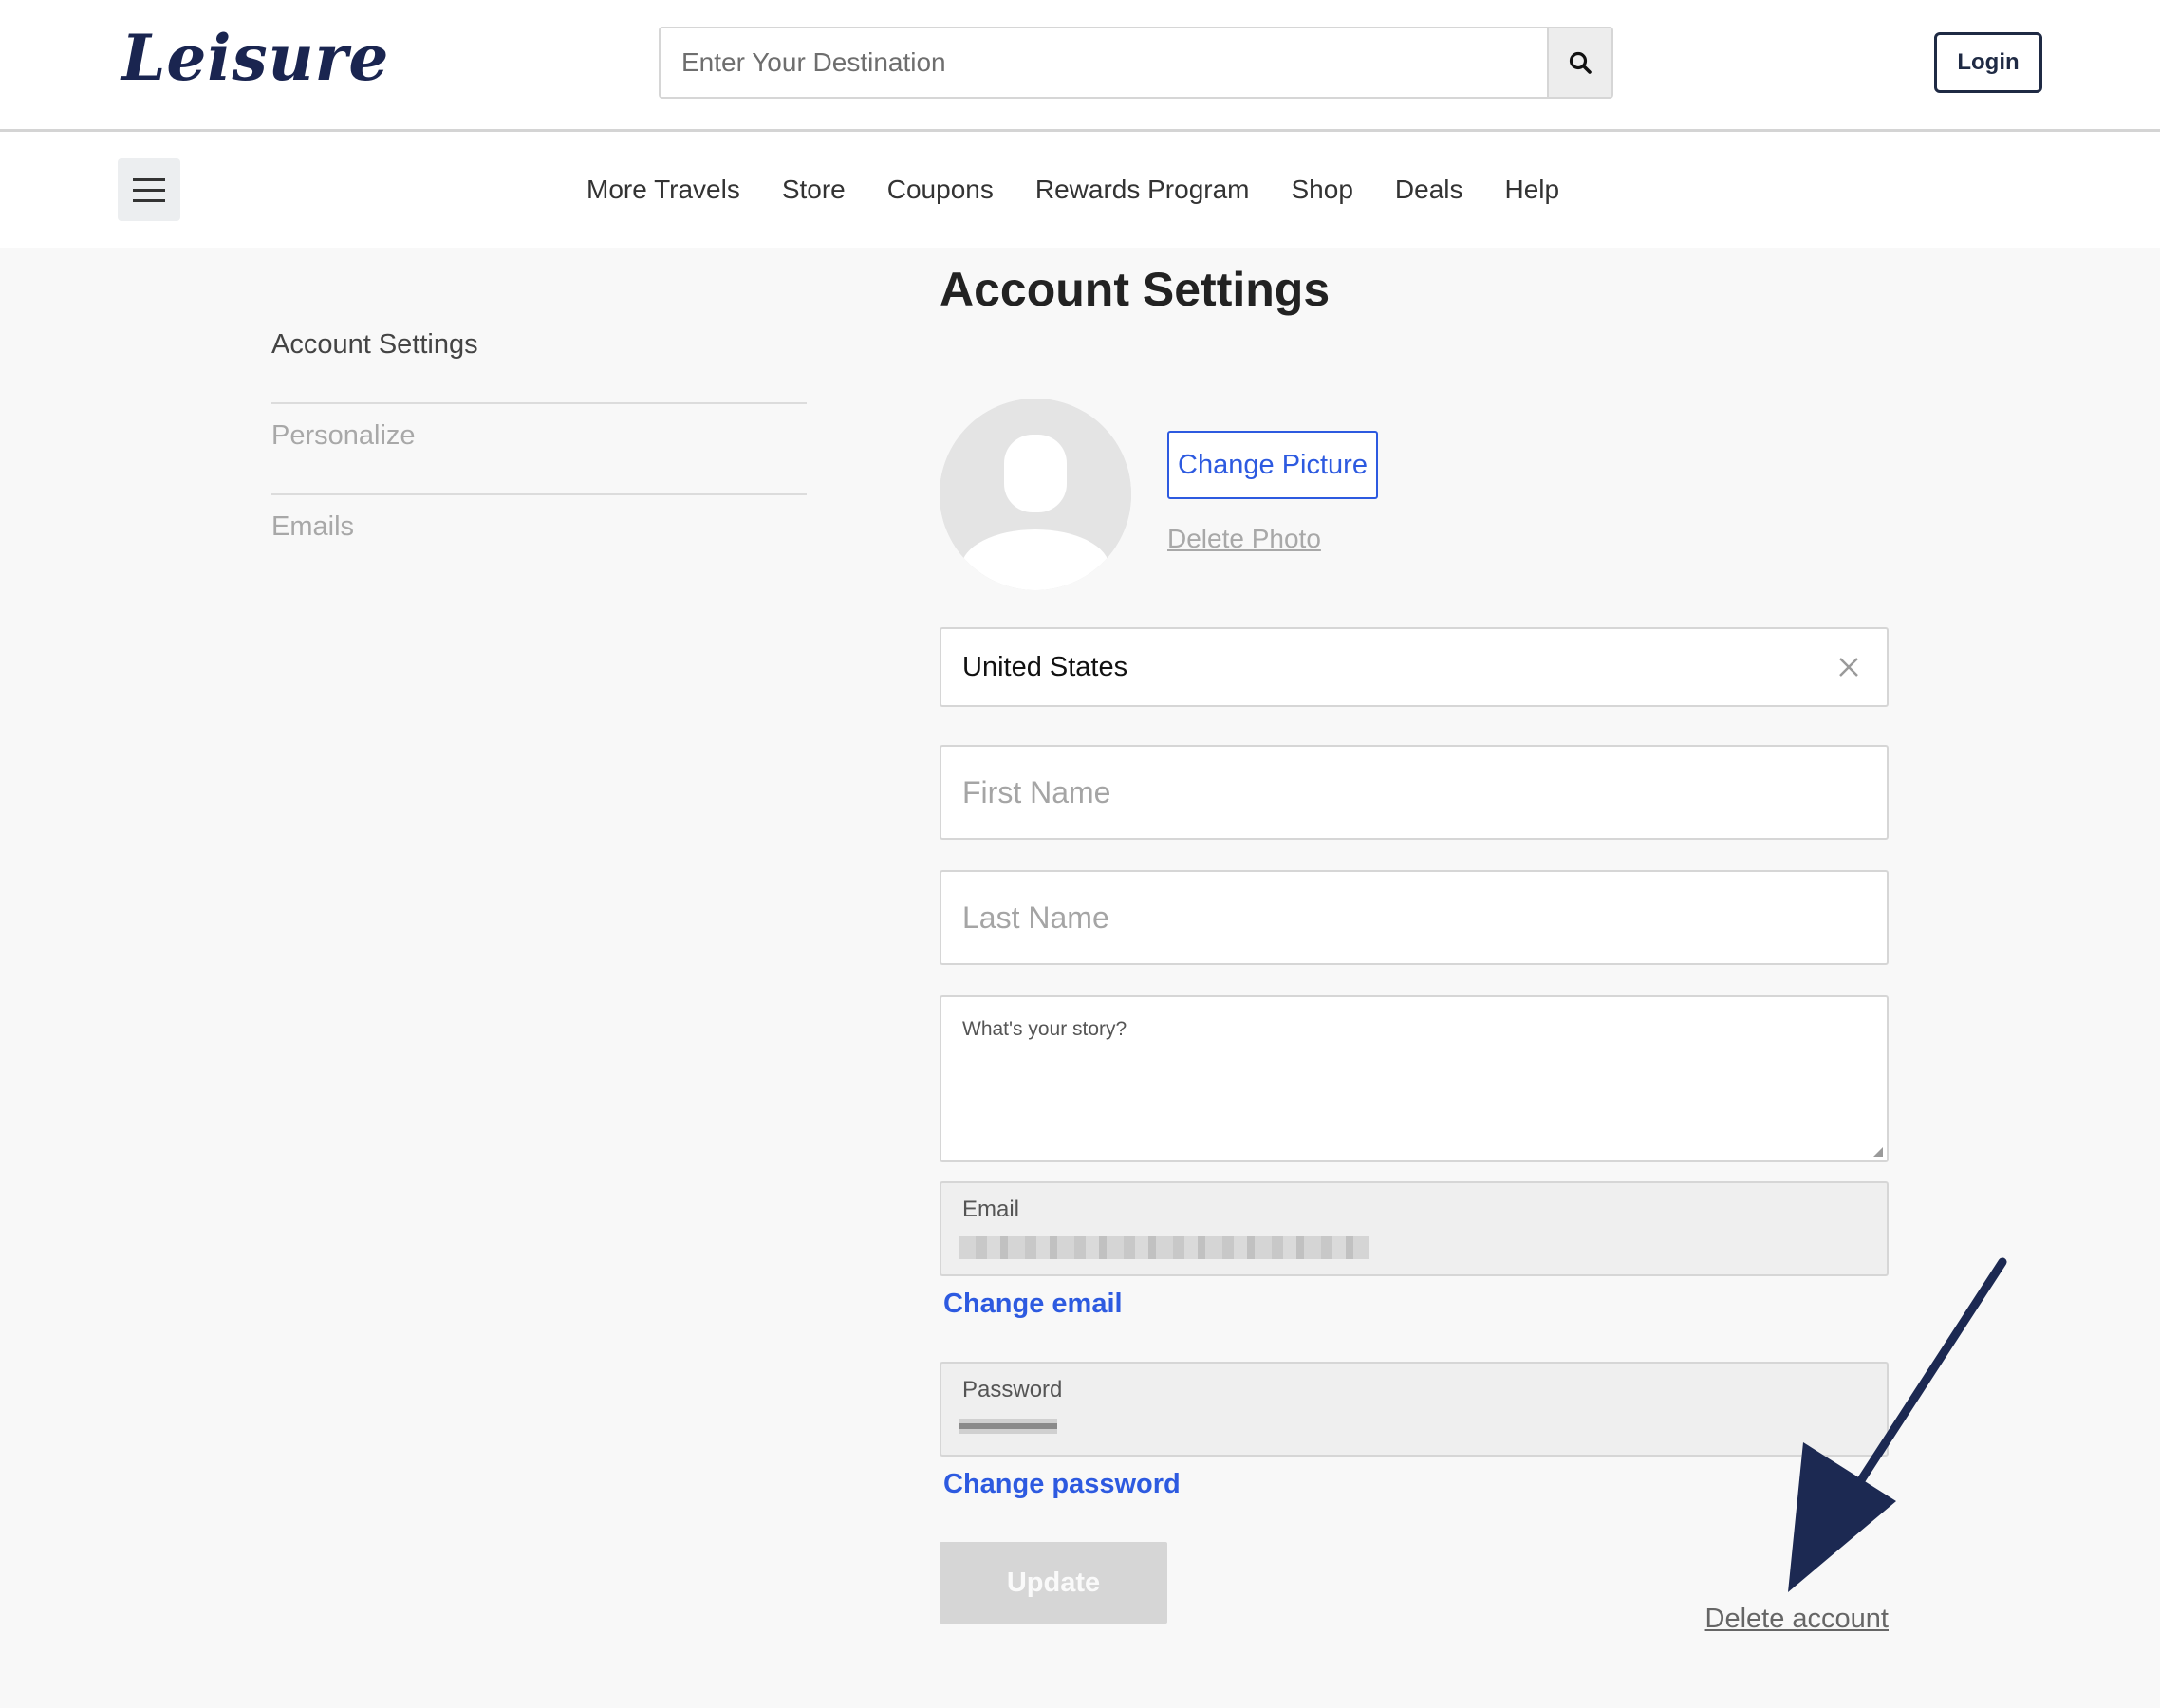 This screenshot has width=2160, height=1708. Describe the element at coordinates (1429, 190) in the screenshot. I see `nav-link-deals: Deals` at that location.